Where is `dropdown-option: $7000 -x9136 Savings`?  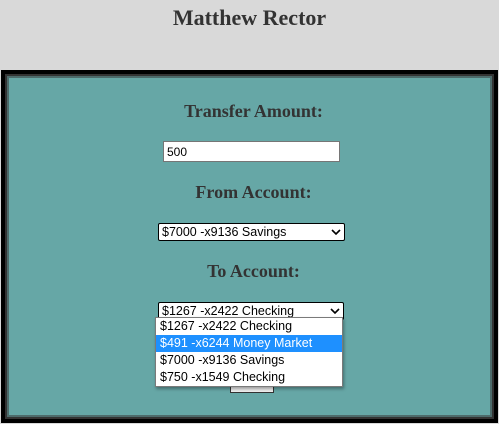 dropdown-option: $7000 -x9136 Savings is located at coordinates (249, 360).